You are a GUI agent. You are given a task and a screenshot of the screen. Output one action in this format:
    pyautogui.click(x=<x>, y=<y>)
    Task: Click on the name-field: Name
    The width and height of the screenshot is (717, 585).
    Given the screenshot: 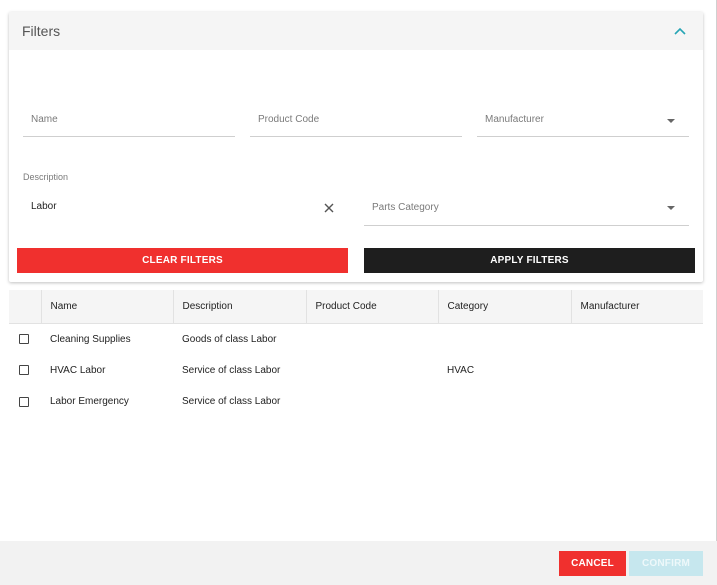 What is the action you would take?
    pyautogui.click(x=129, y=115)
    